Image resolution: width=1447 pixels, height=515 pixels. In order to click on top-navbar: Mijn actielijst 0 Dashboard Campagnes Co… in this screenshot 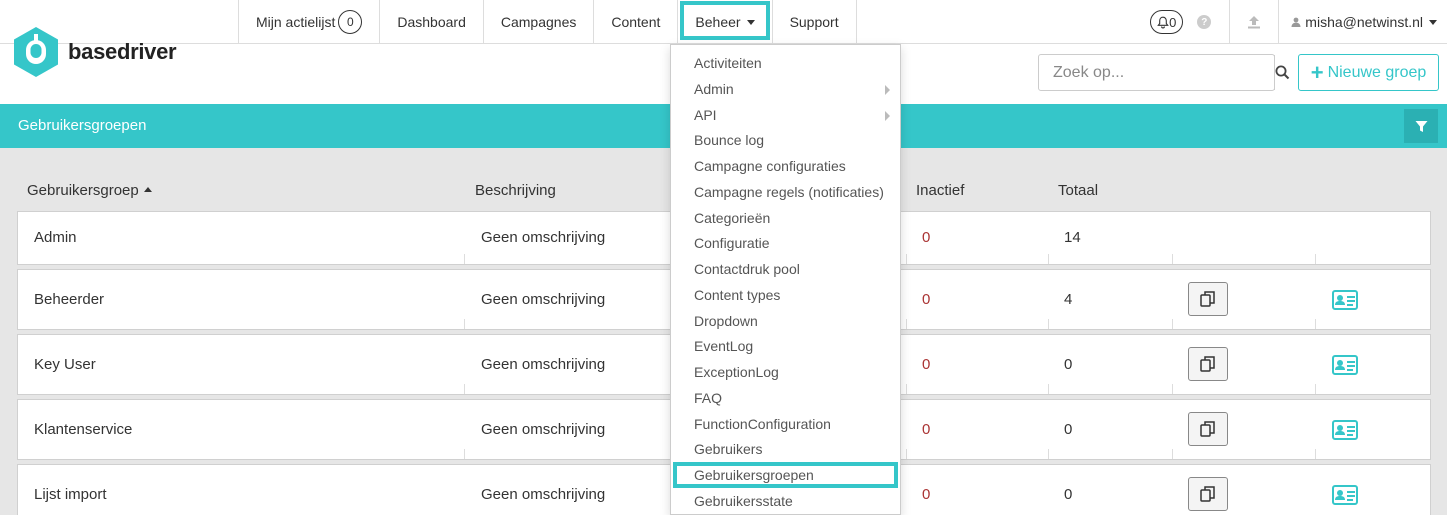, I will do `click(723, 22)`.